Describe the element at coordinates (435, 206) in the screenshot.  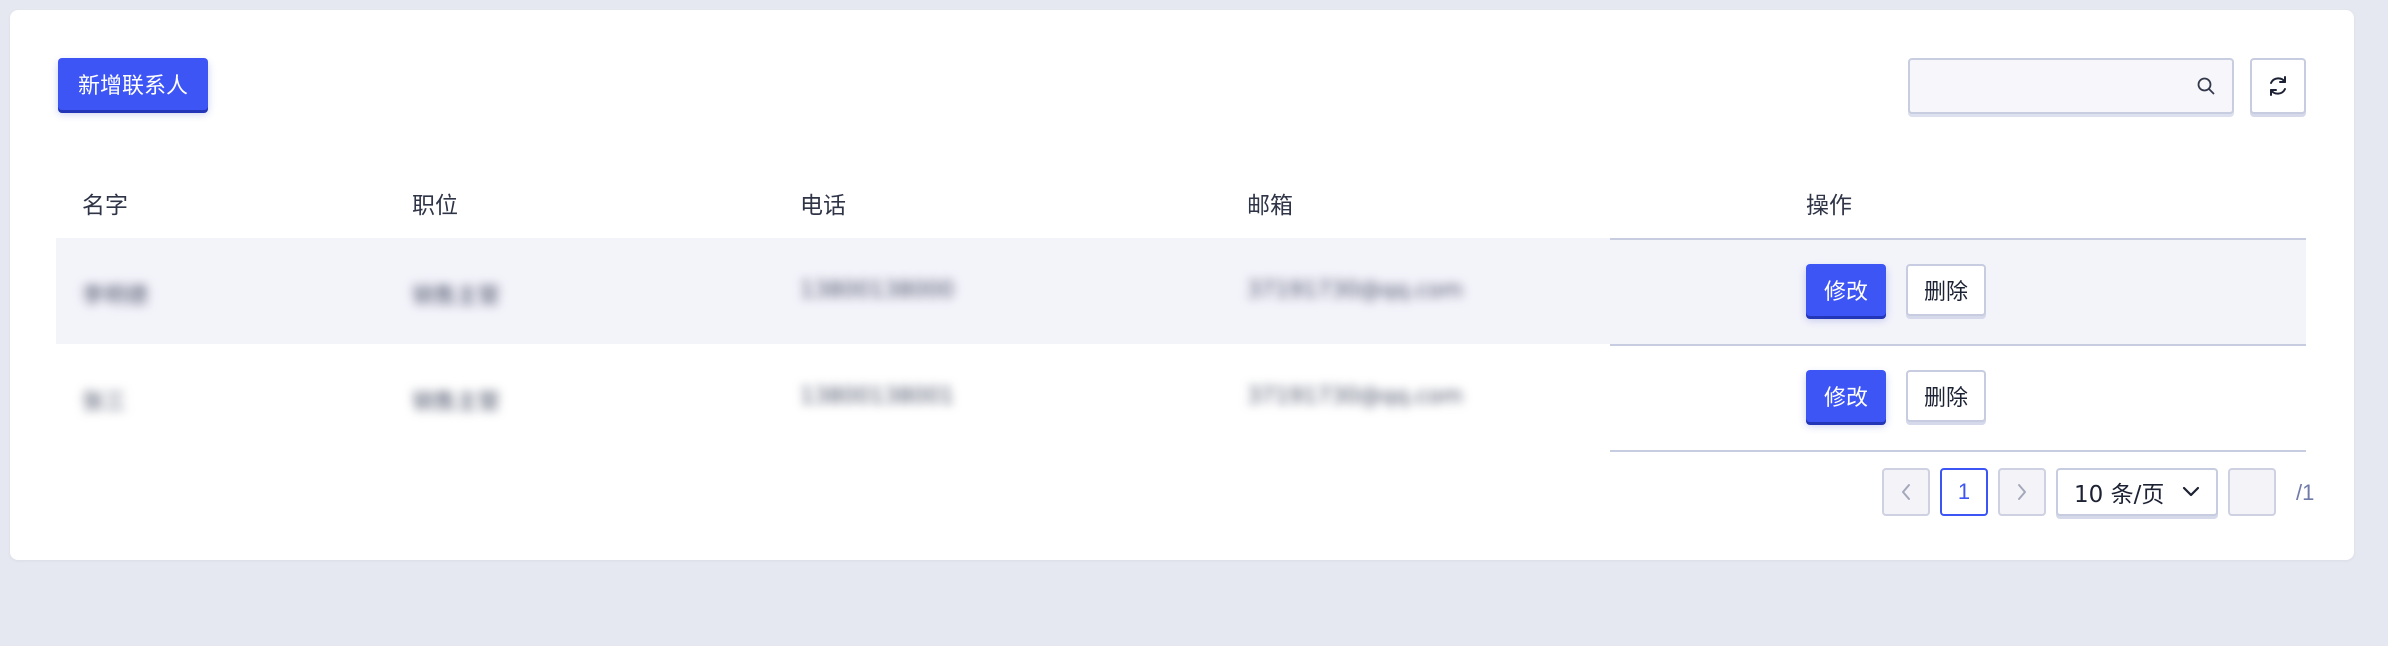
I see `column-header-position: 职位` at that location.